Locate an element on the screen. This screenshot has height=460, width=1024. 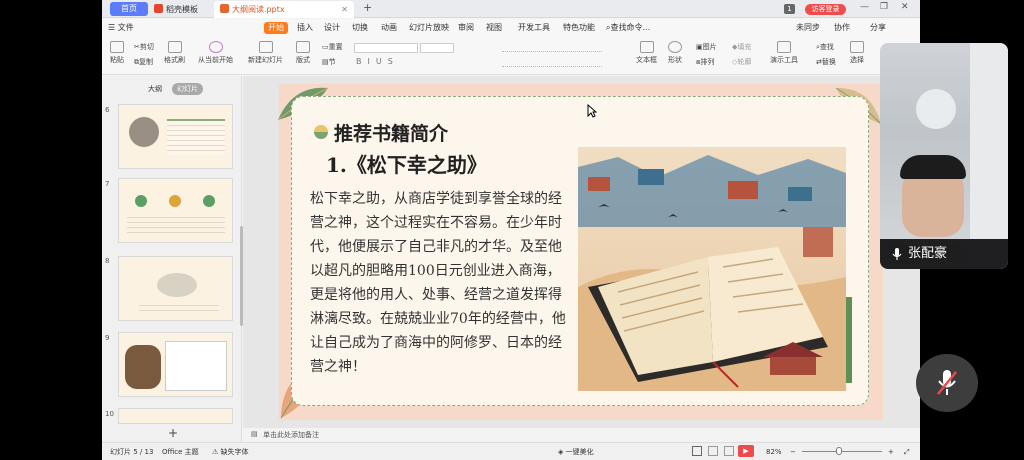
play-slideshow-icon: ▶ is located at coordinates (746, 451).